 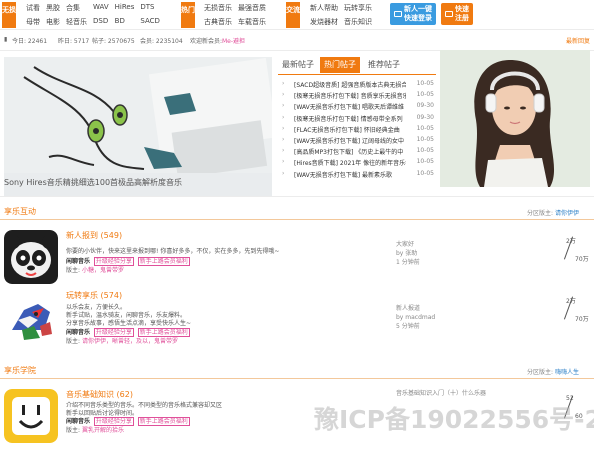 I want to click on list-item: › [极寒无损音乐打包下载] 情感母带全系列 09-30, so click(x=358, y=118).